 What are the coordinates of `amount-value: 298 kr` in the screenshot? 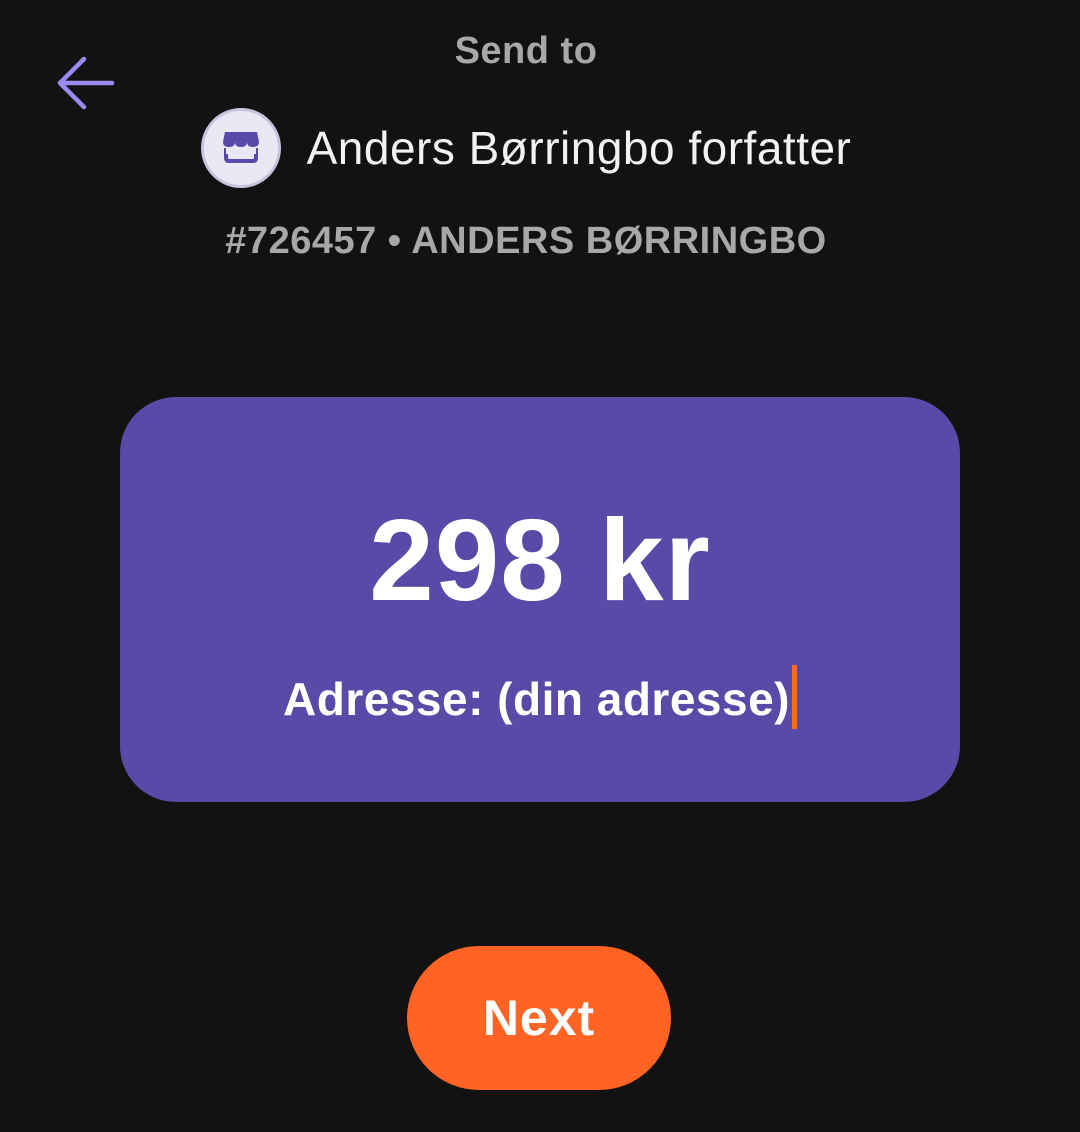 It's located at (540, 560).